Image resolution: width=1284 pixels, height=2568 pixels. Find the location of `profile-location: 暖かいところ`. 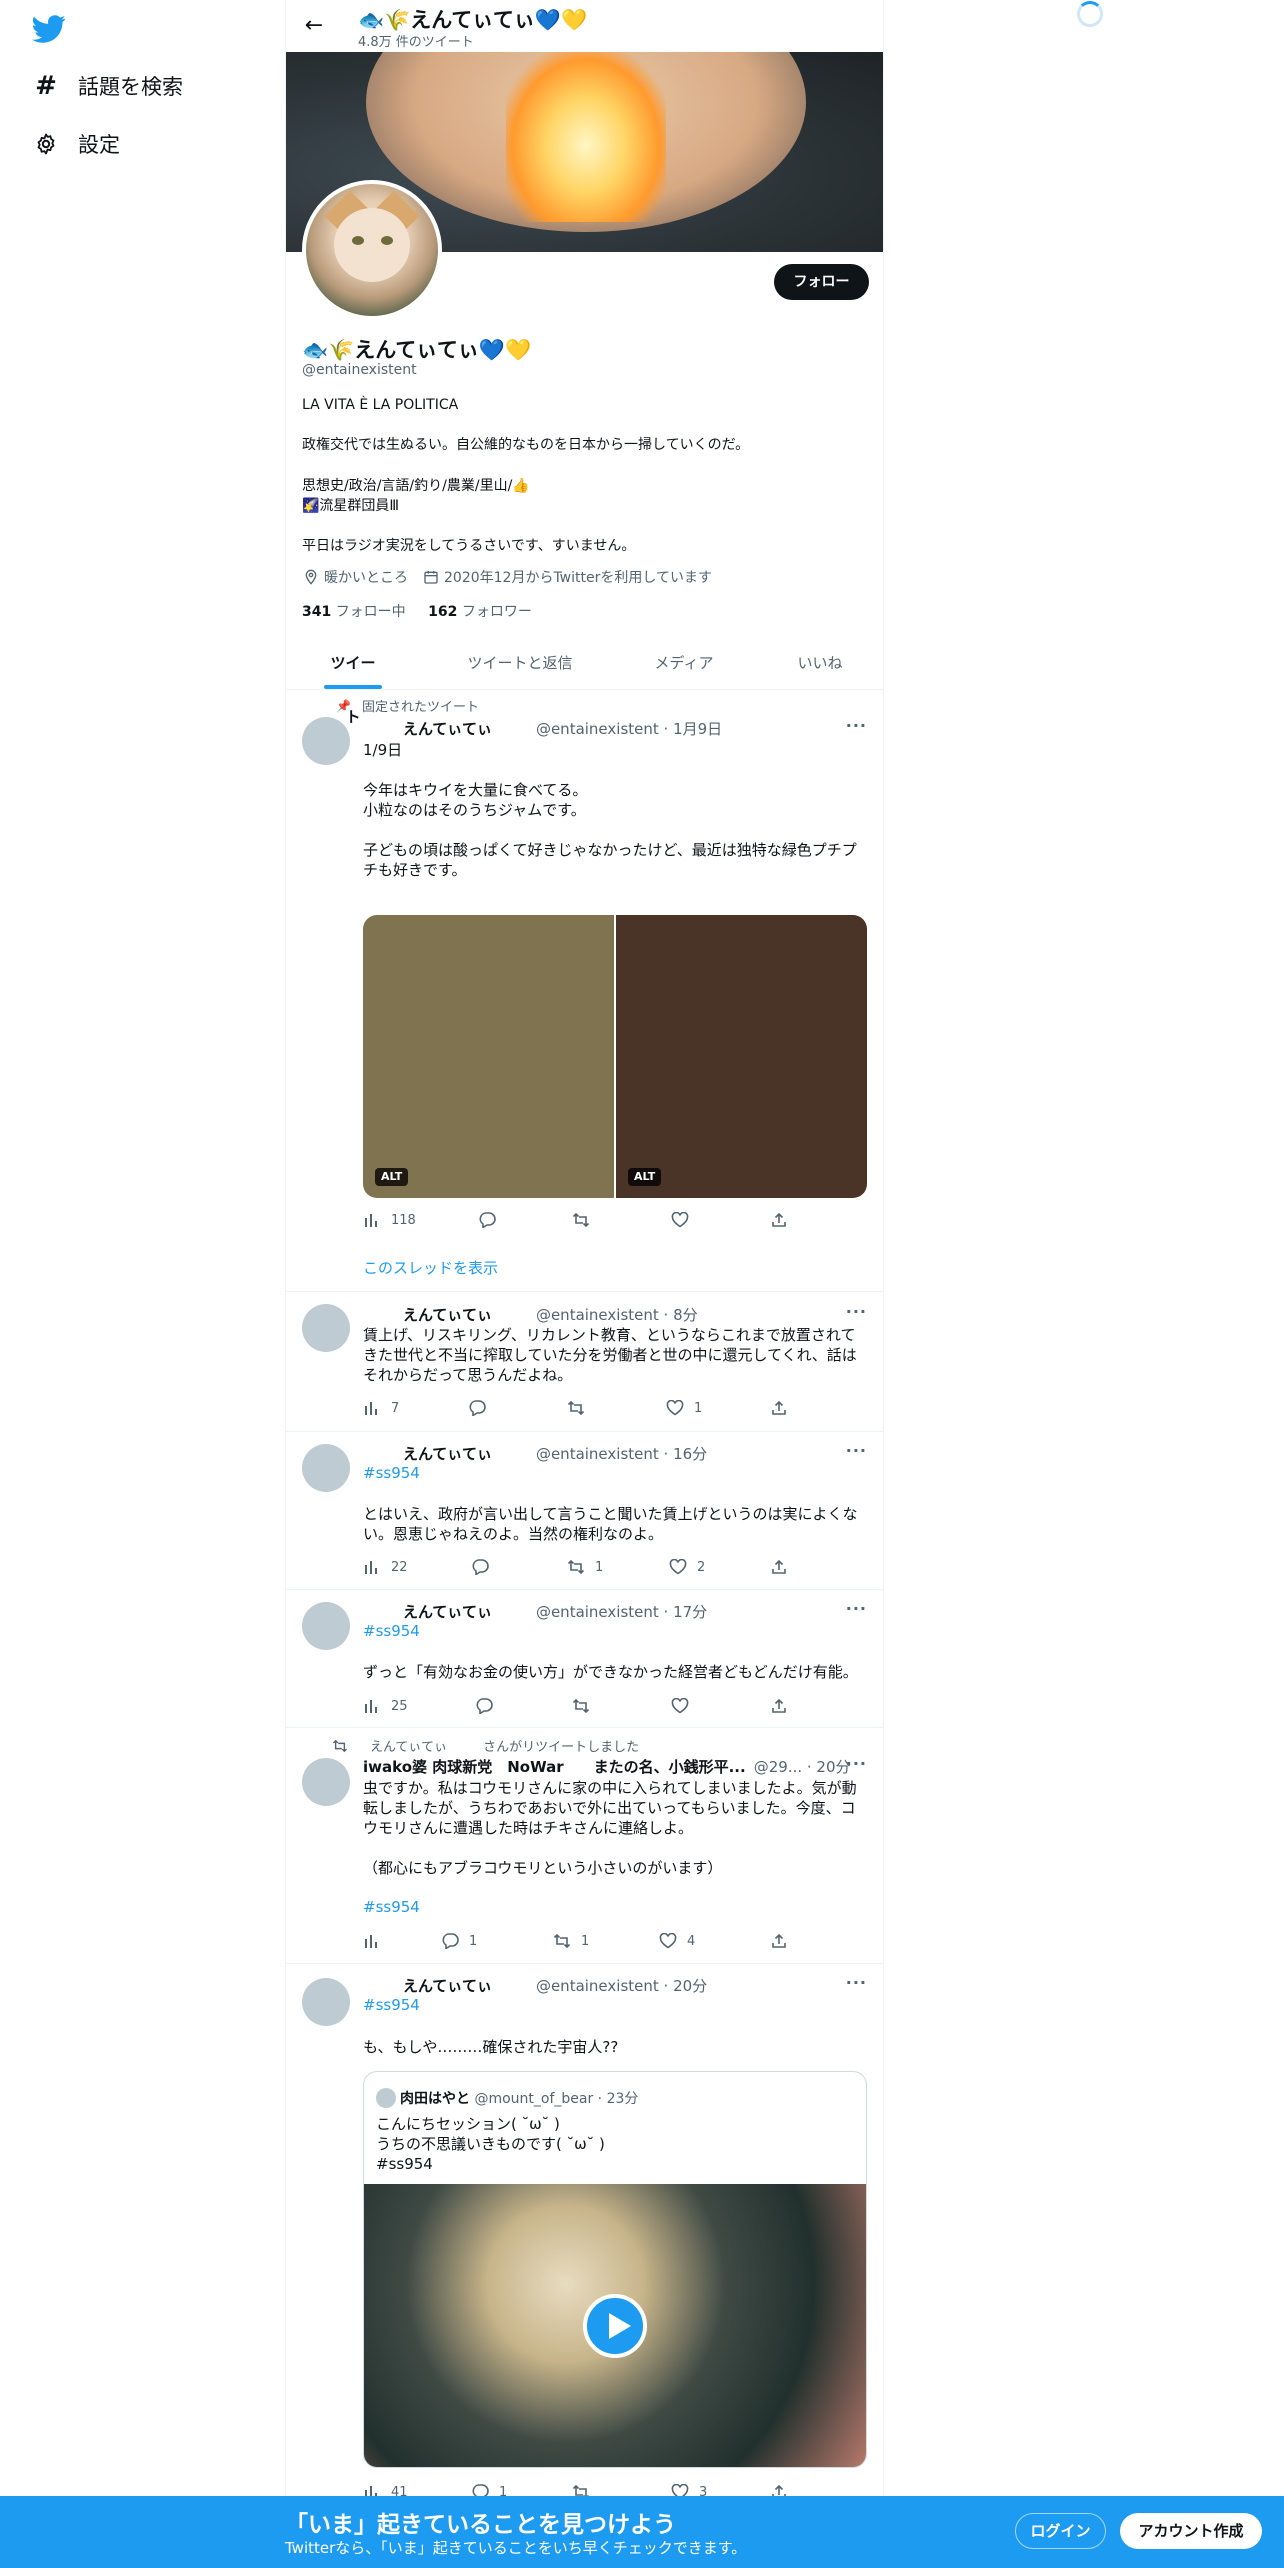

profile-location: 暖かいところ is located at coordinates (366, 578).